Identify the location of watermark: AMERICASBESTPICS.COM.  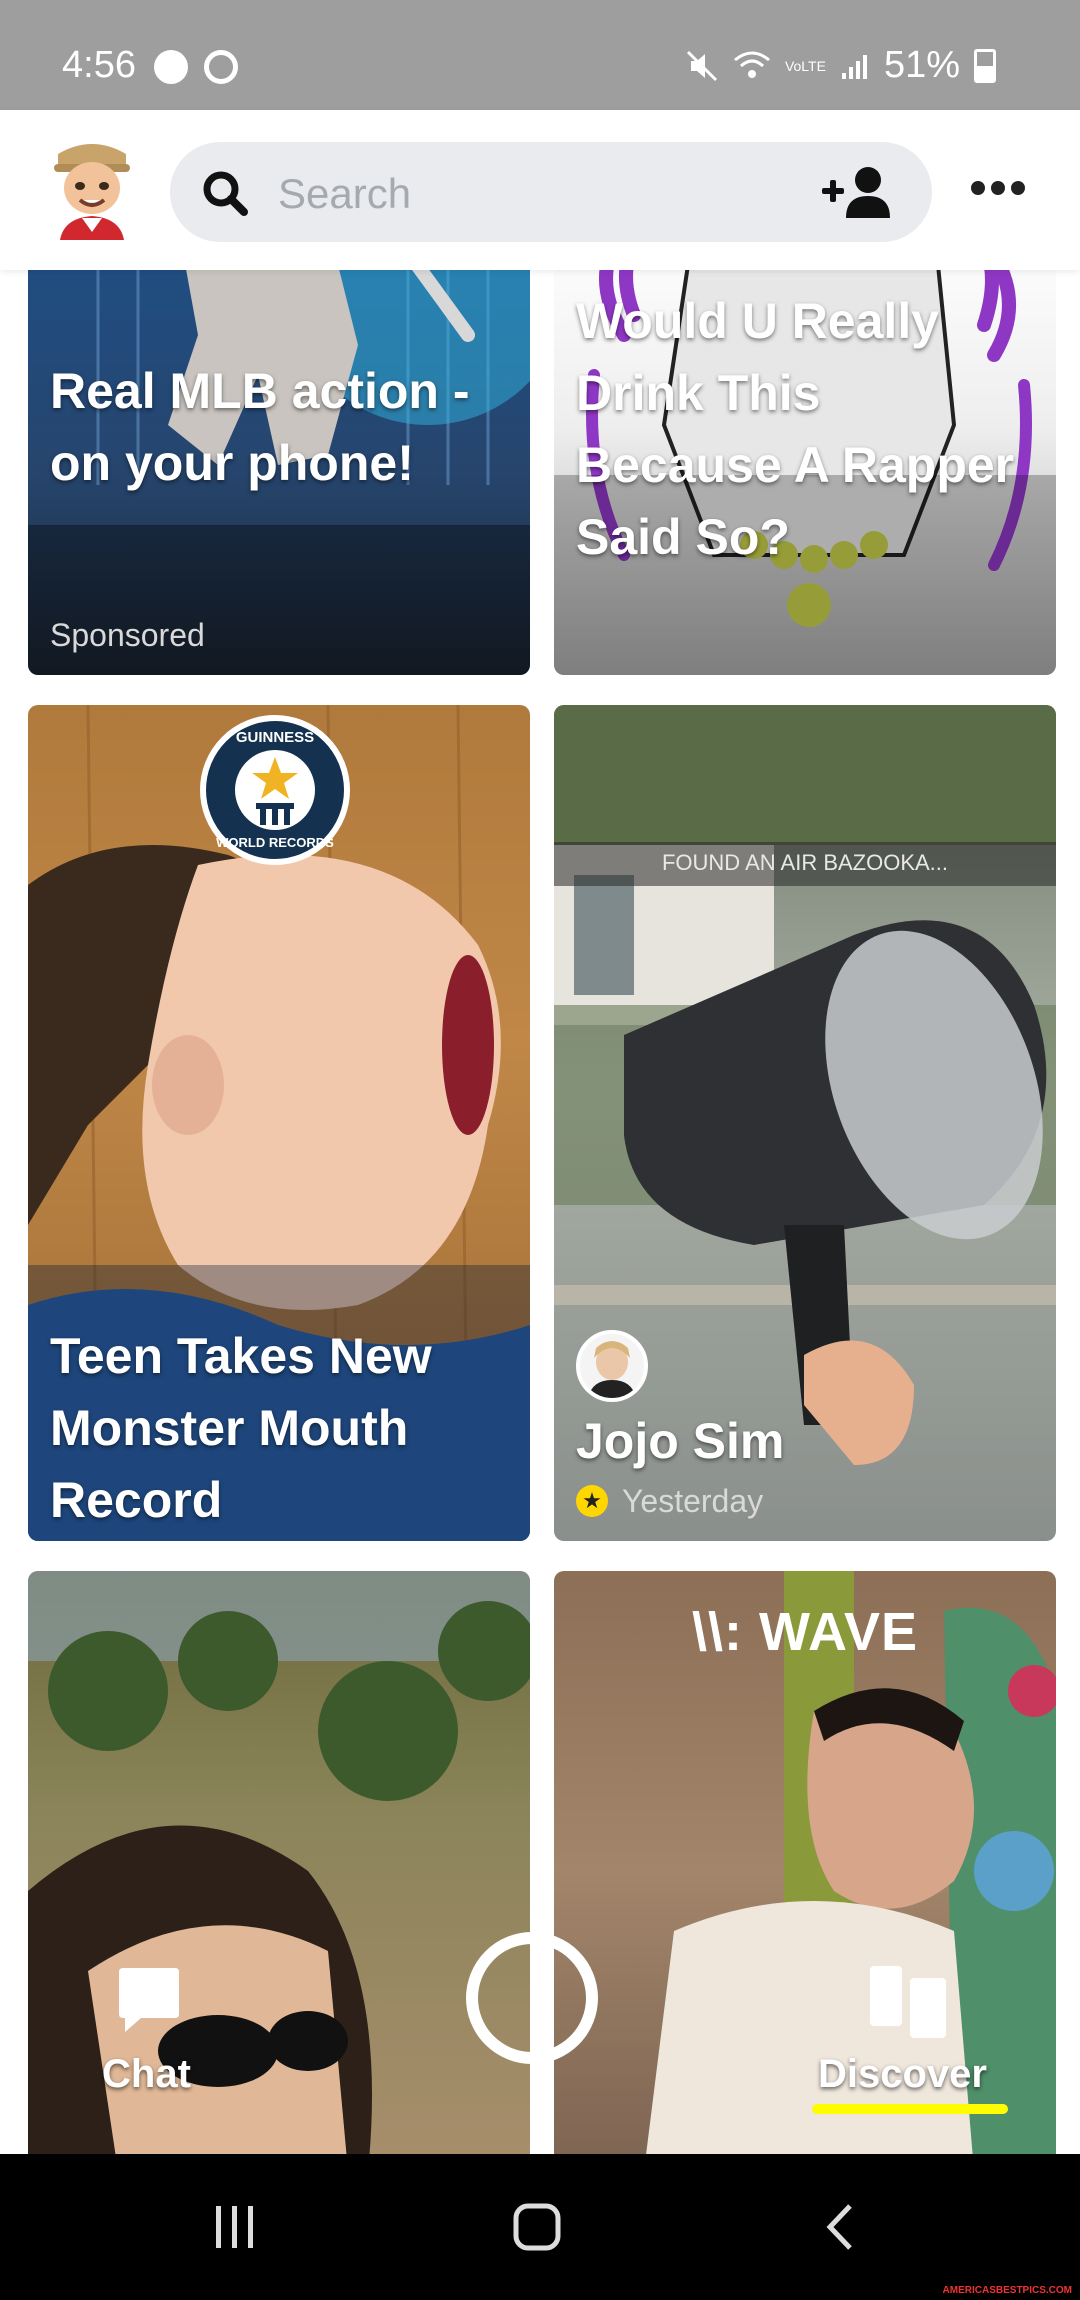
(1007, 2290).